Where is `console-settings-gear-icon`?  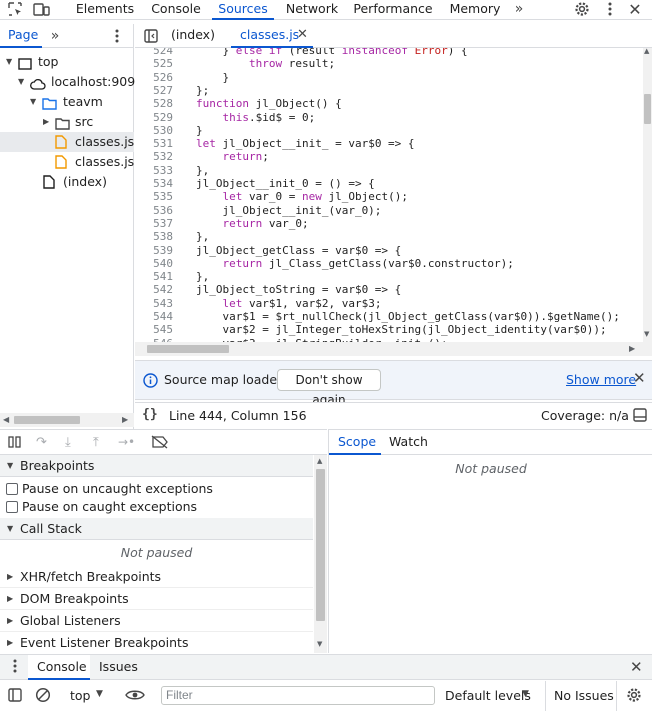 console-settings-gear-icon is located at coordinates (634, 696).